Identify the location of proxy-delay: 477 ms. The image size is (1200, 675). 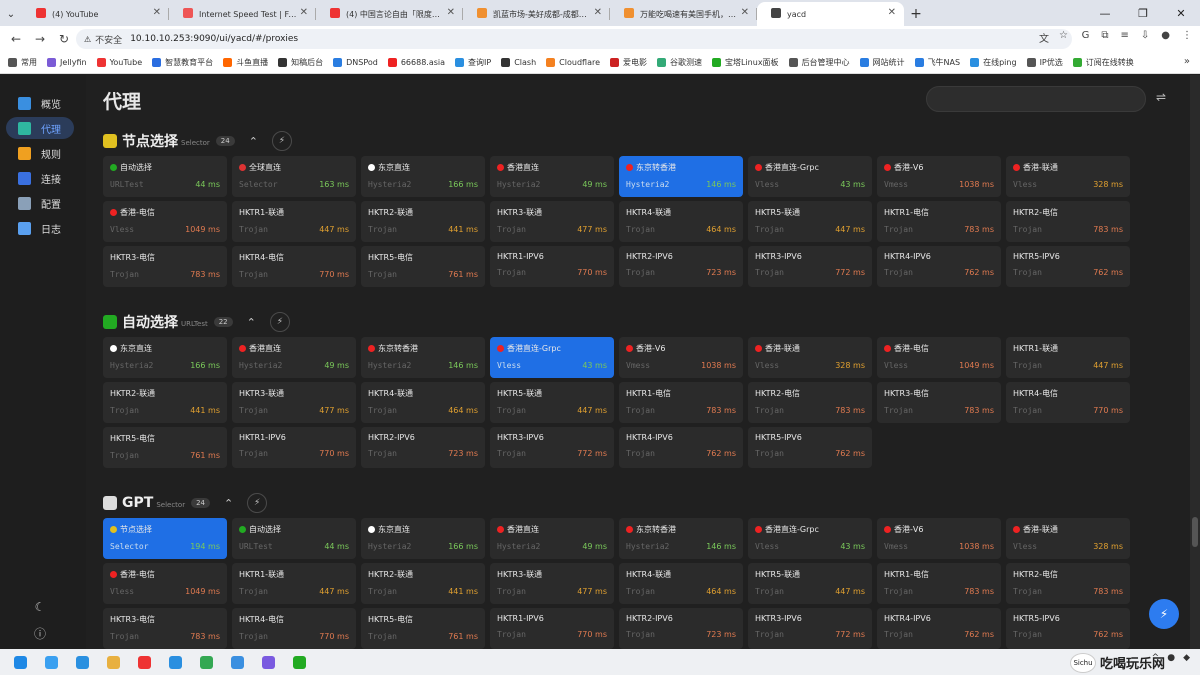
(334, 410).